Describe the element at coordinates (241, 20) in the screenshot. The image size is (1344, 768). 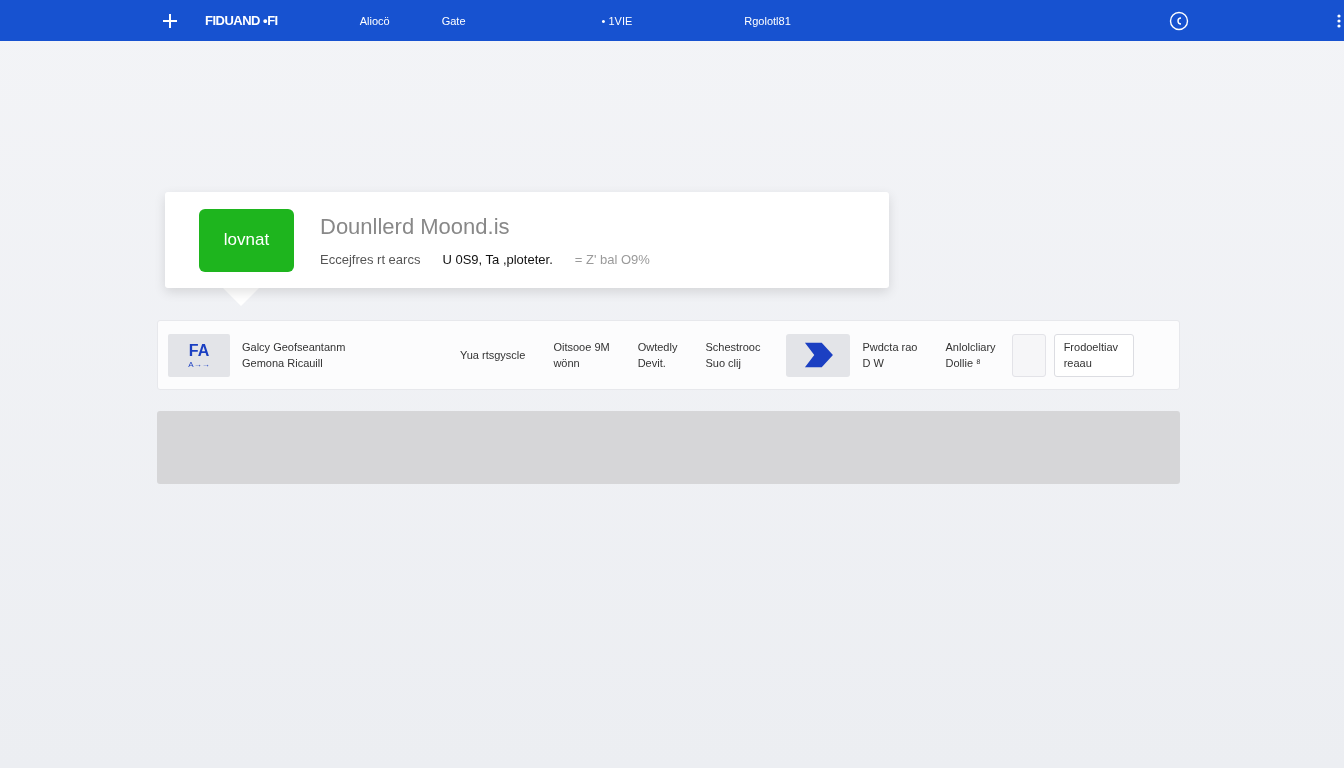
I see `logo: FIDUAND •FI` at that location.